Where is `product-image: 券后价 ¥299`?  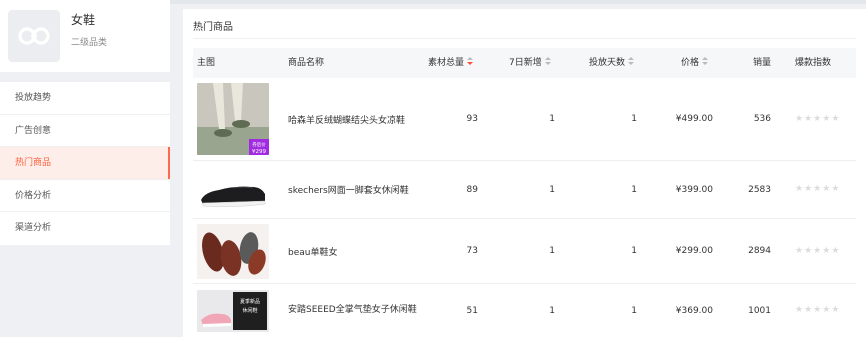 product-image: 券后价 ¥299 is located at coordinates (233, 119).